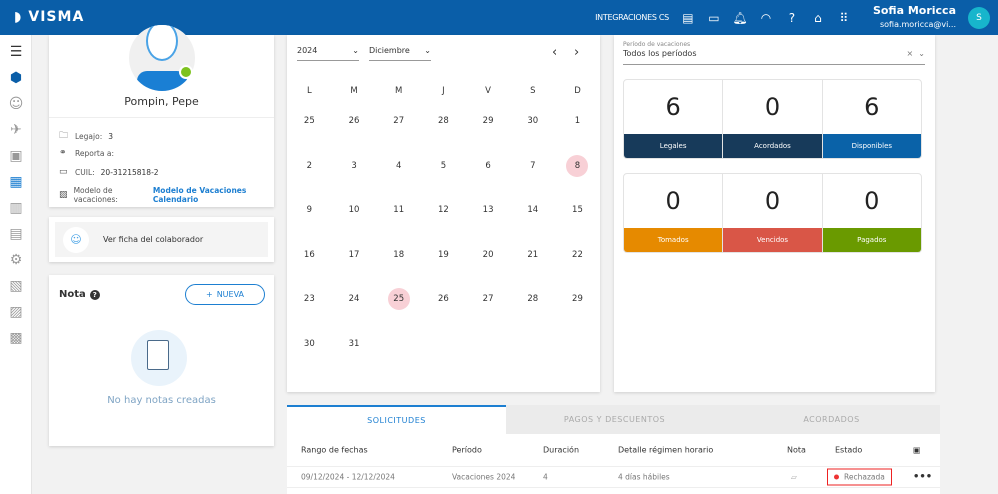 The height and width of the screenshot is (494, 998). I want to click on calendar-day: 10, so click(354, 210).